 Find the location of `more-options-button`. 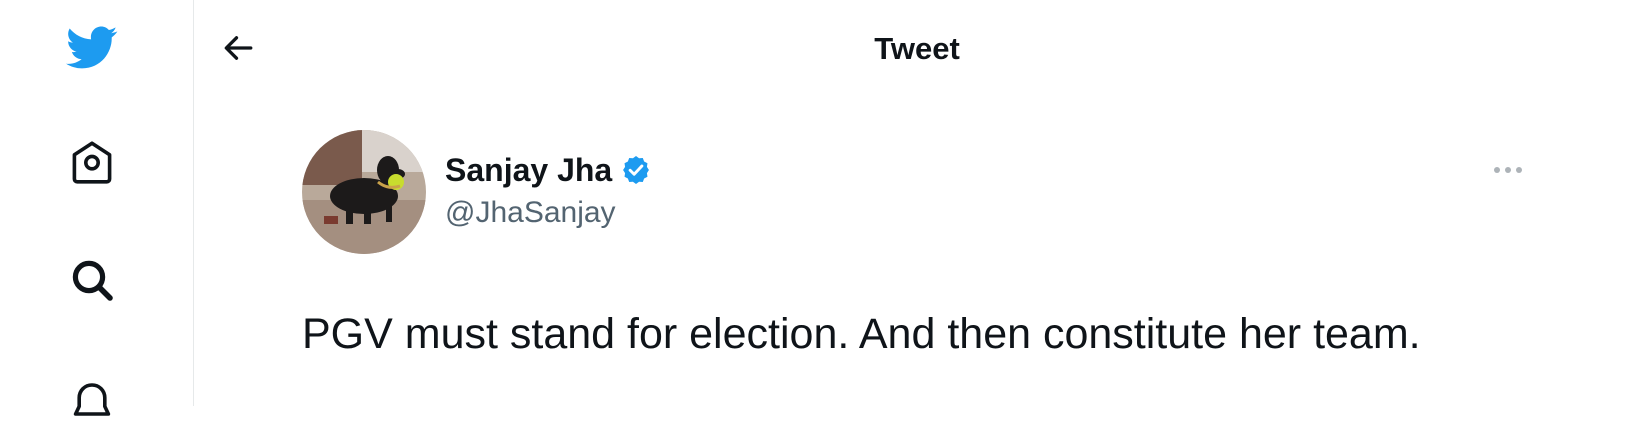

more-options-button is located at coordinates (1508, 170).